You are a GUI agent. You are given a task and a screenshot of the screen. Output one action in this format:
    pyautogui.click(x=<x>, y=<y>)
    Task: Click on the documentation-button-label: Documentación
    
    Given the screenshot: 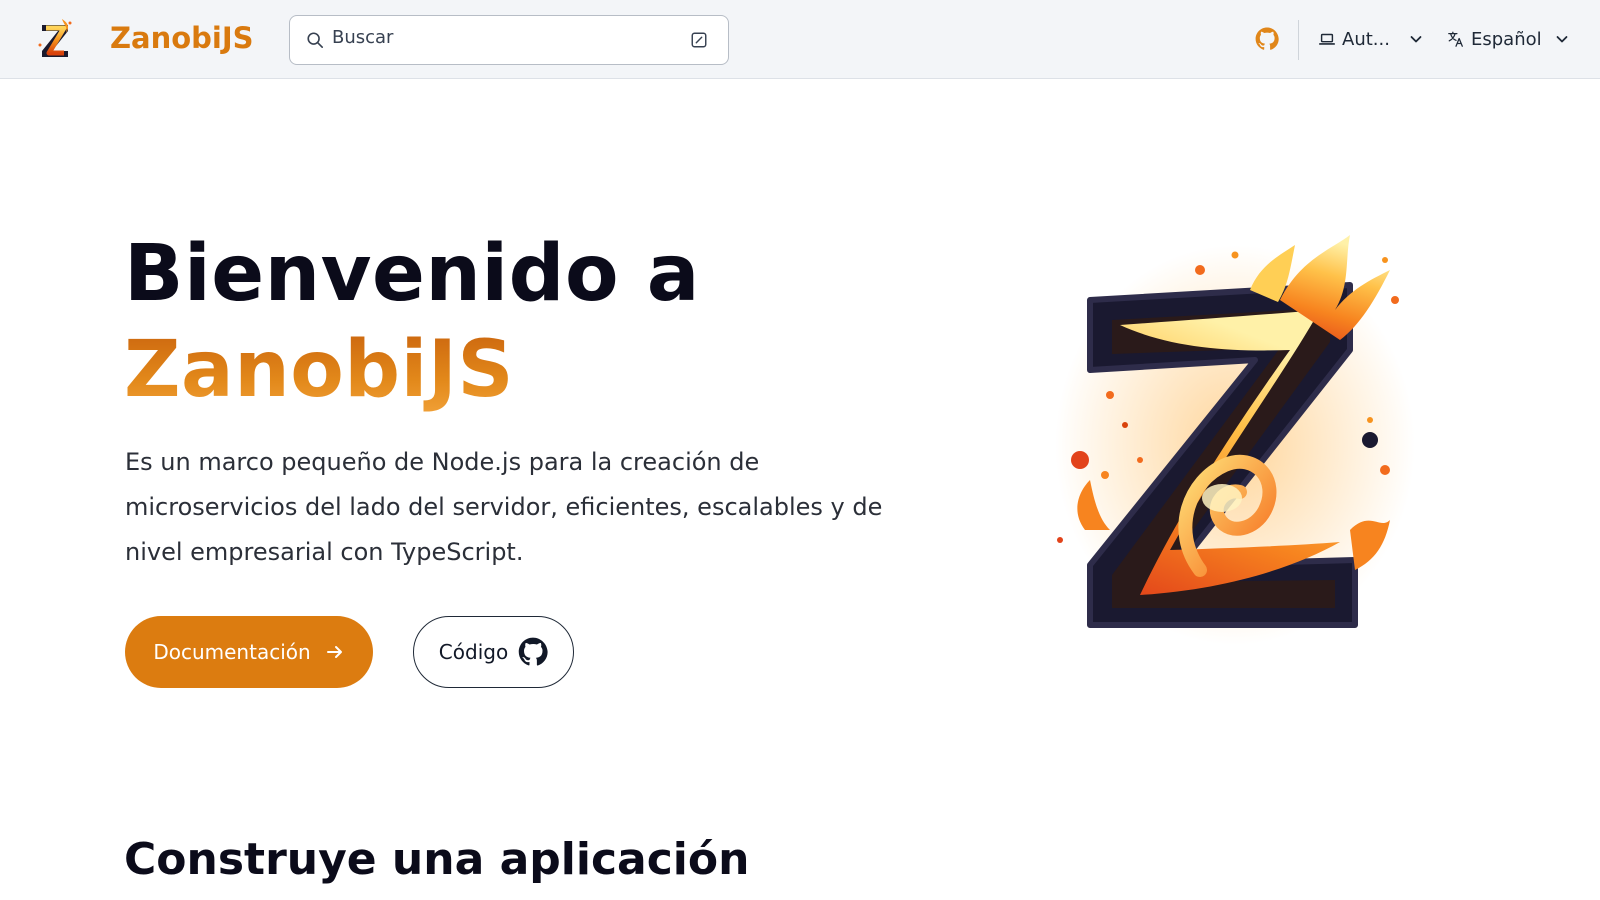 What is the action you would take?
    pyautogui.click(x=232, y=652)
    